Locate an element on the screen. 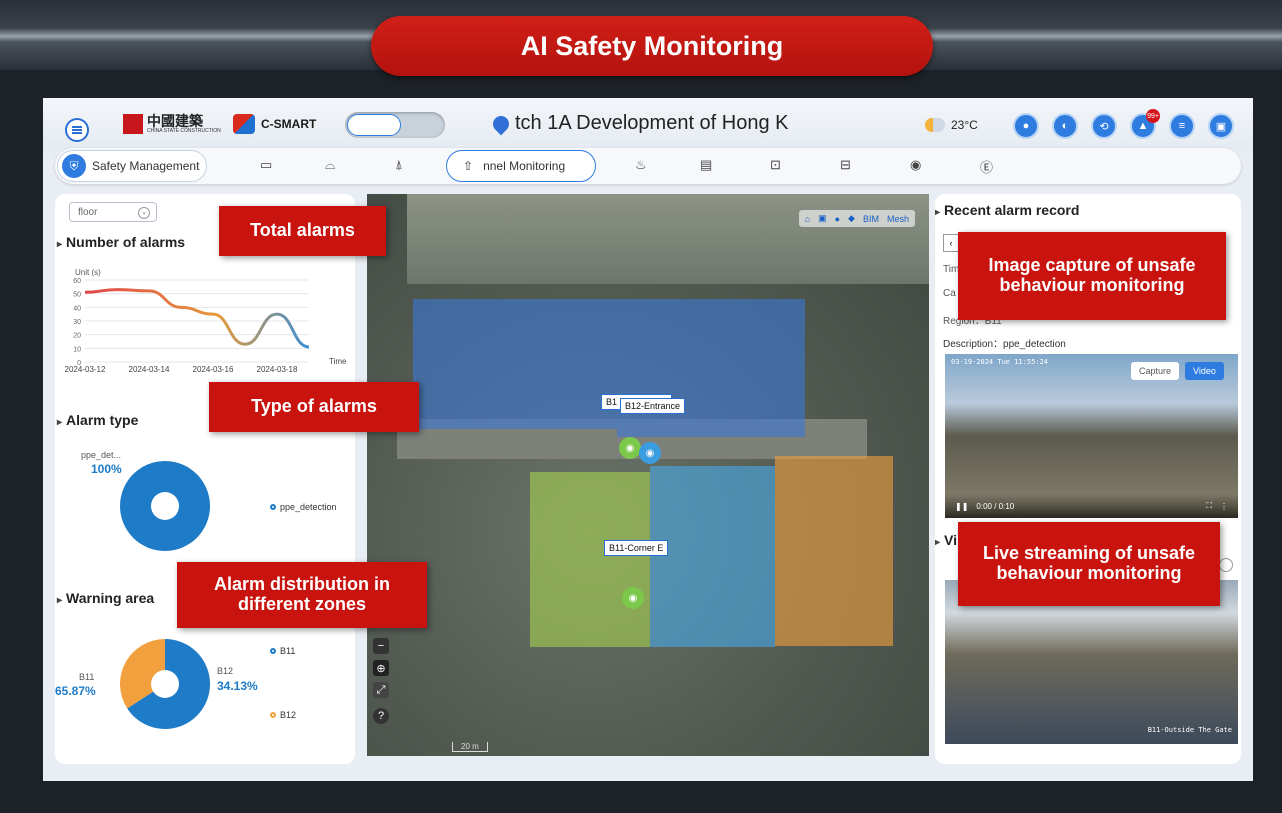 The width and height of the screenshot is (1282, 813). alert-icon: ▲ 99+ is located at coordinates (1145, 124).